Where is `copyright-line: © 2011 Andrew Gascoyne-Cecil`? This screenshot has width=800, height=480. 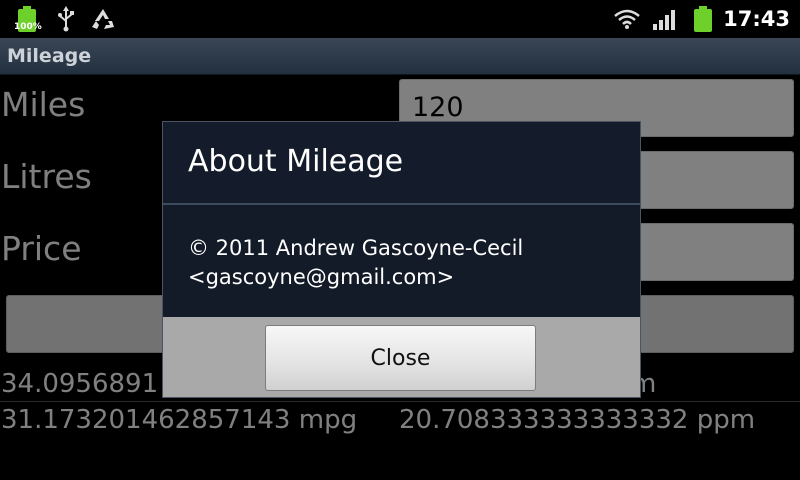 copyright-line: © 2011 Andrew Gascoyne-Cecil is located at coordinates (356, 248).